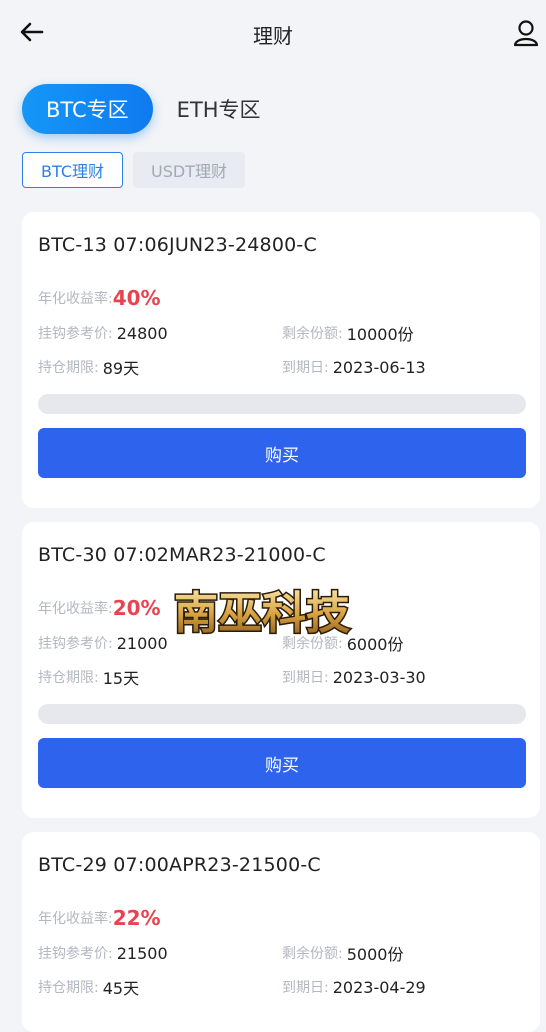  Describe the element at coordinates (136, 608) in the screenshot. I see `rate-value: 20%` at that location.